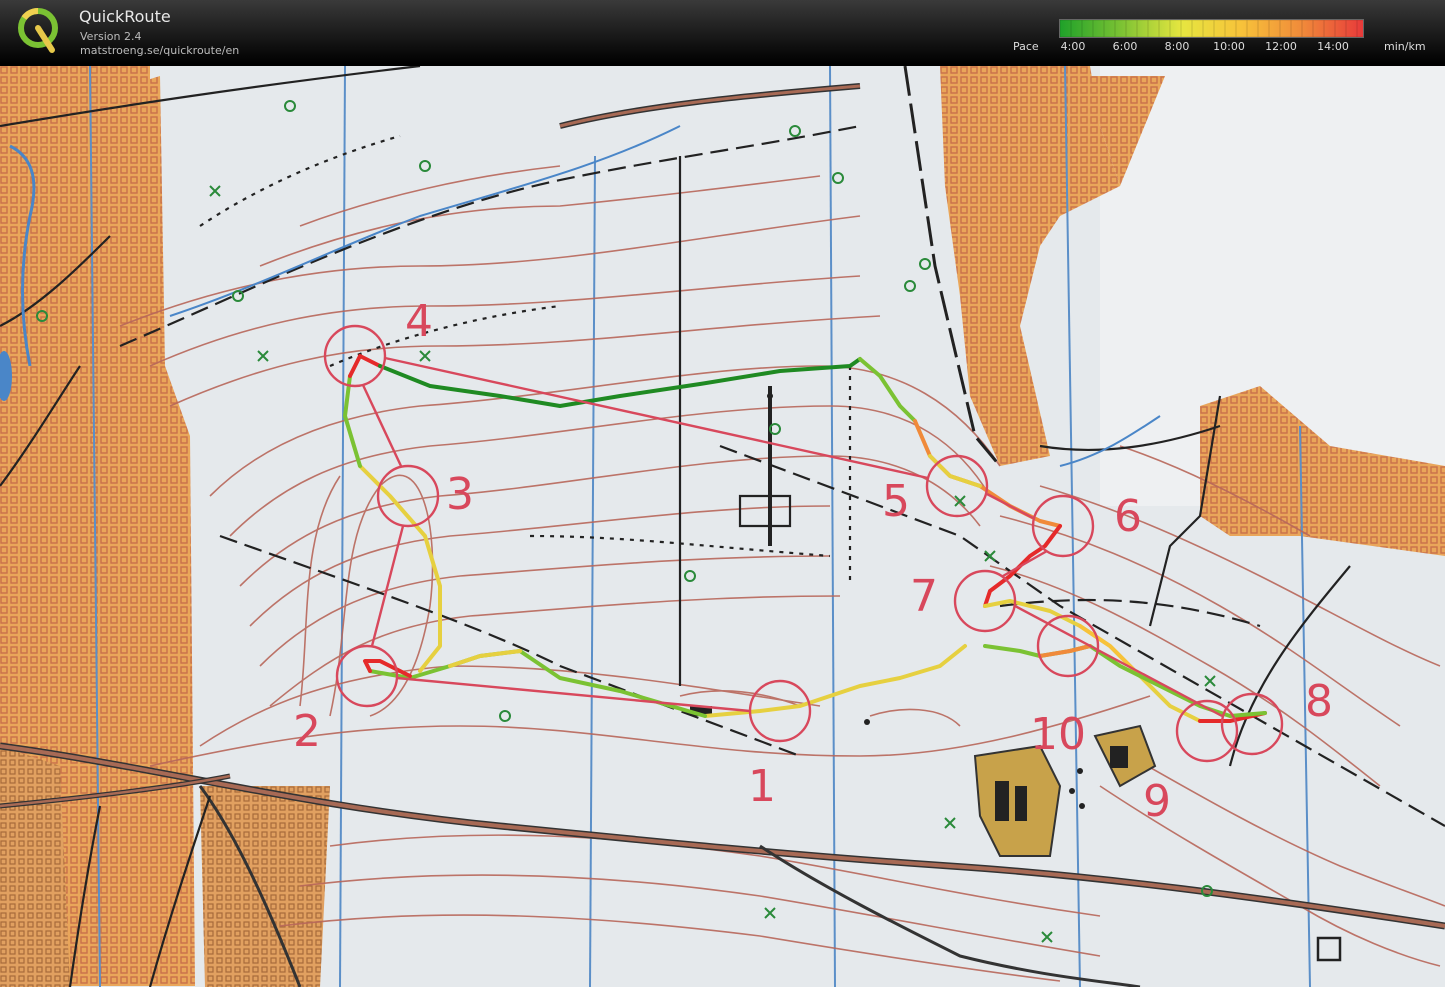 This screenshot has height=987, width=1445. I want to click on control-number: 3, so click(460, 494).